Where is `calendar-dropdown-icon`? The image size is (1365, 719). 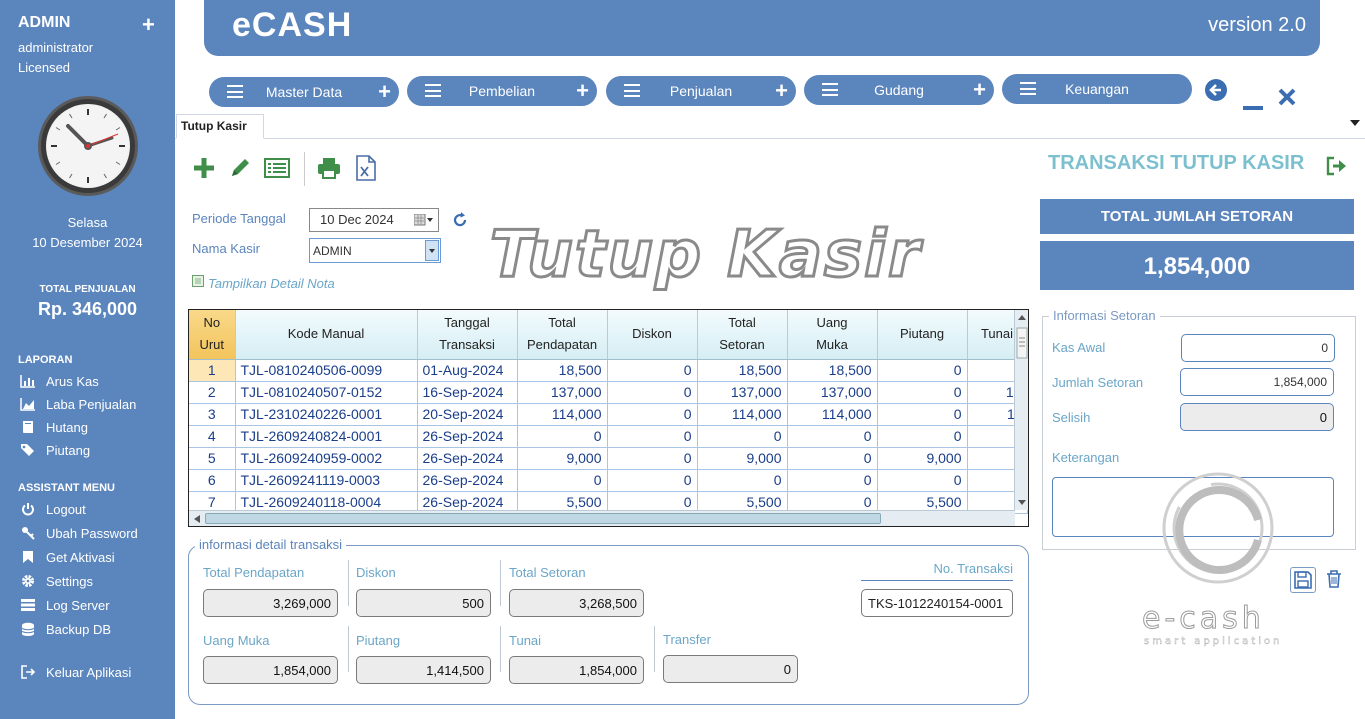
calendar-dropdown-icon is located at coordinates (423, 221).